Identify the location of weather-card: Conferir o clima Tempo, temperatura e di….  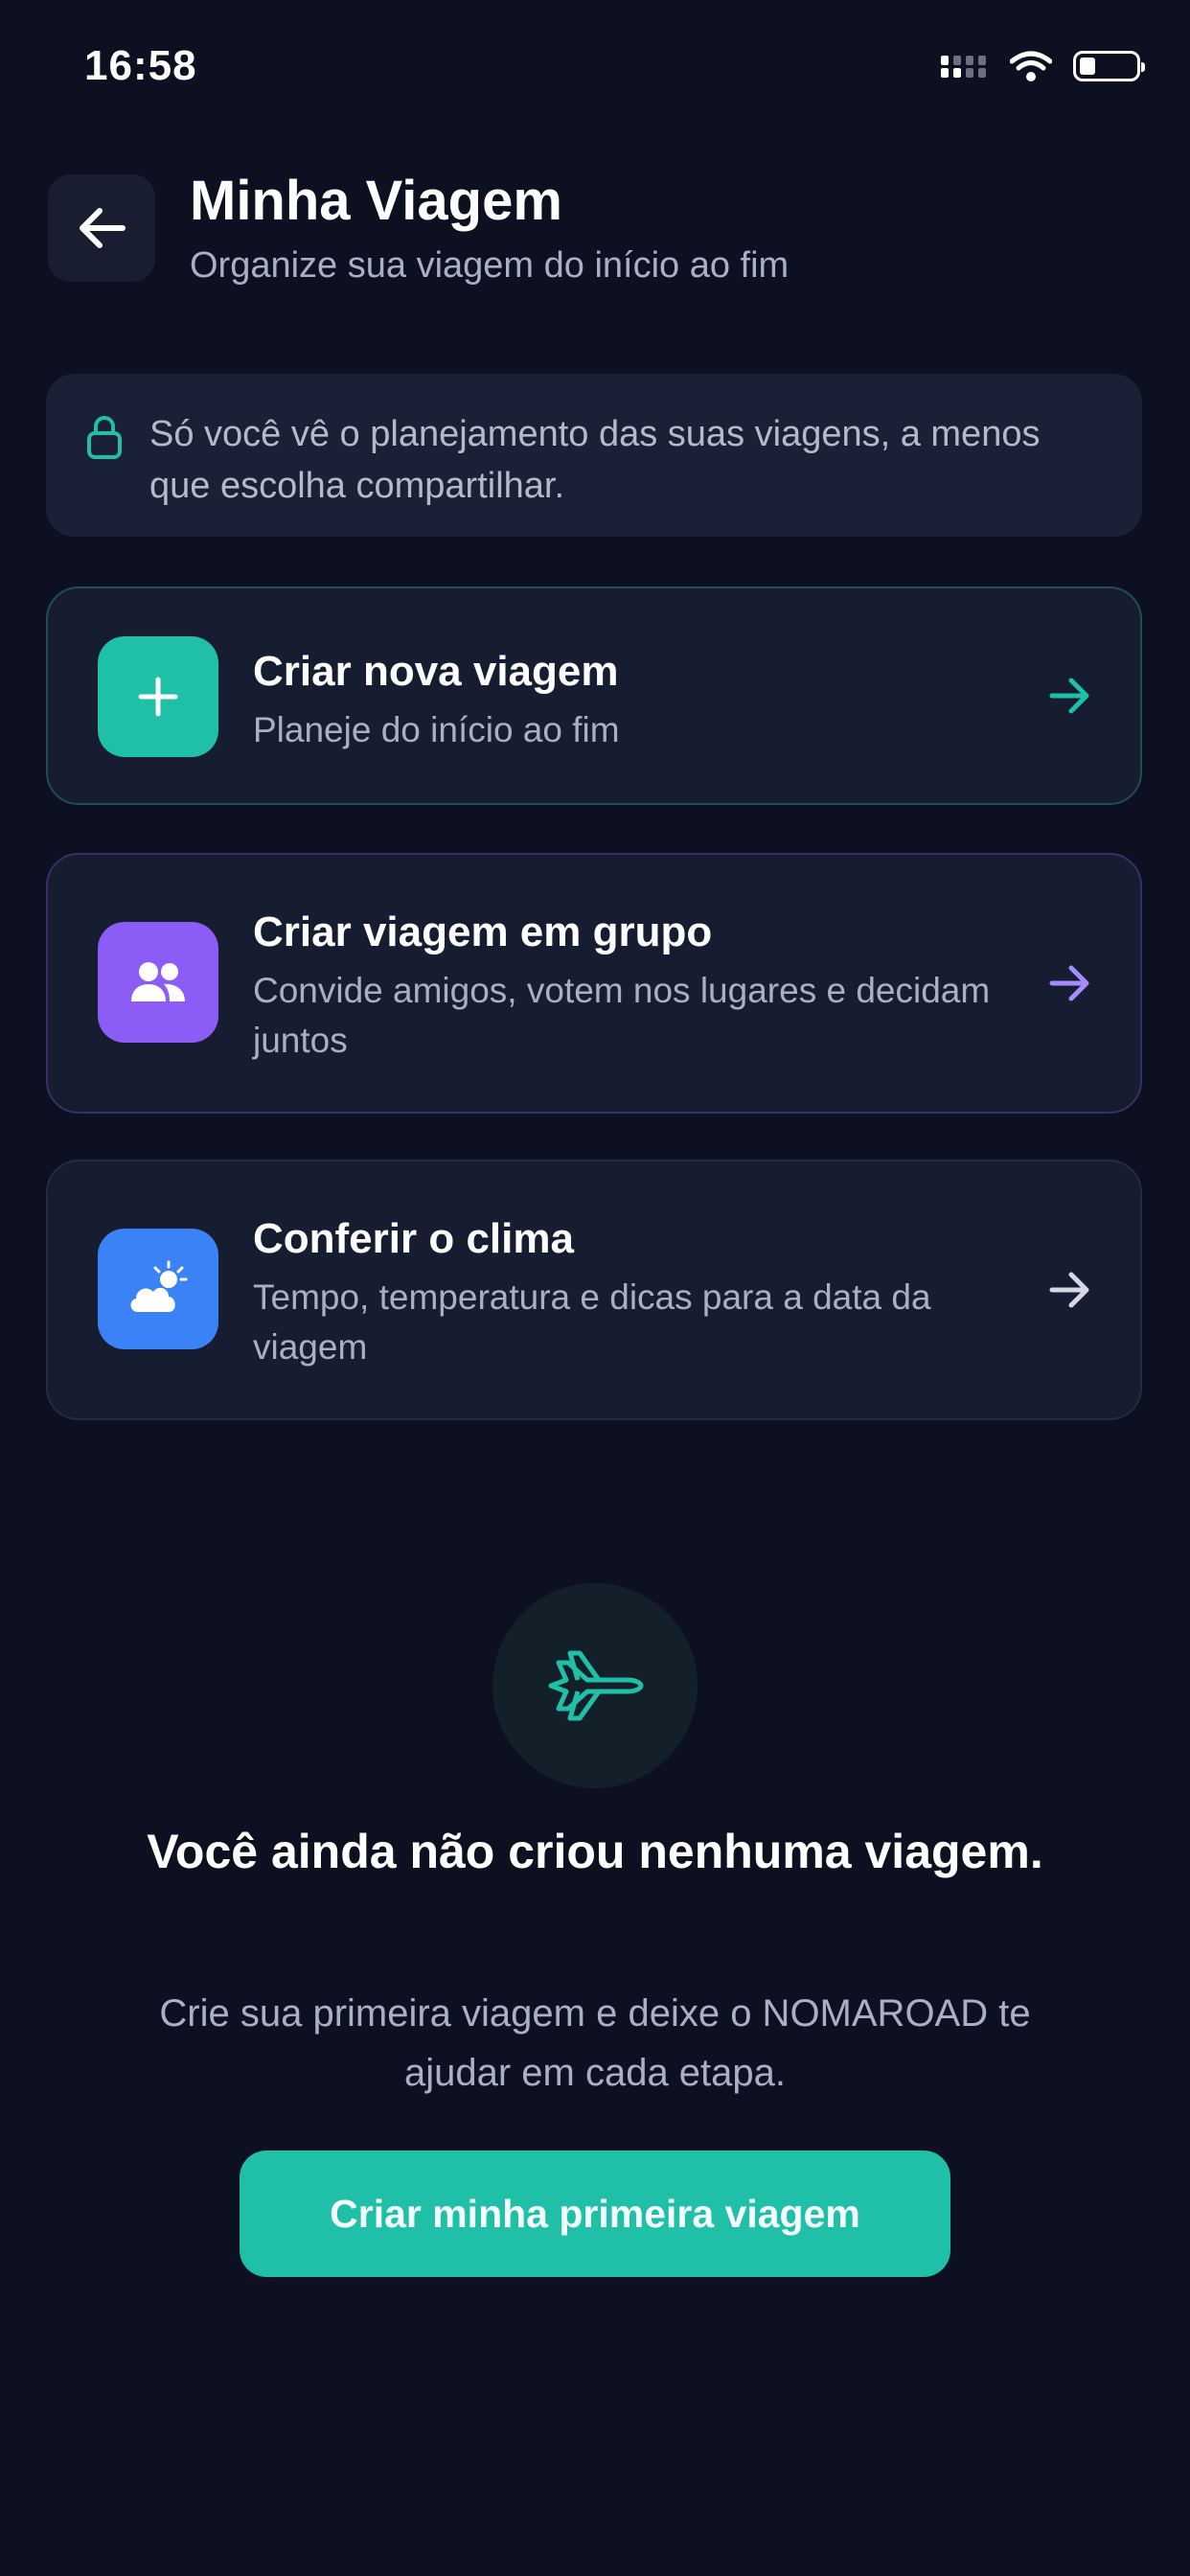
(594, 1290).